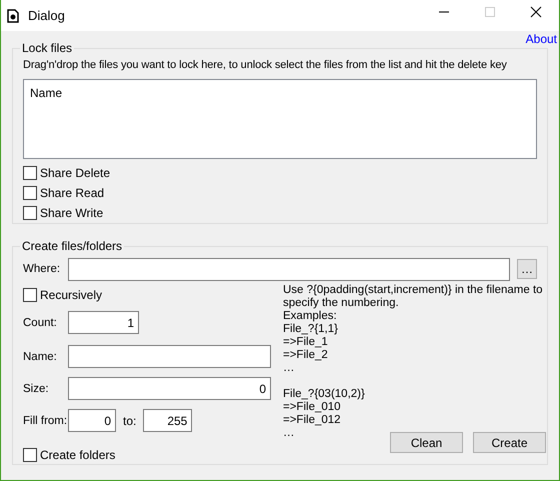 Image resolution: width=560 pixels, height=481 pixels. What do you see at coordinates (45, 420) in the screenshot?
I see `field-label: Fill from:` at bounding box center [45, 420].